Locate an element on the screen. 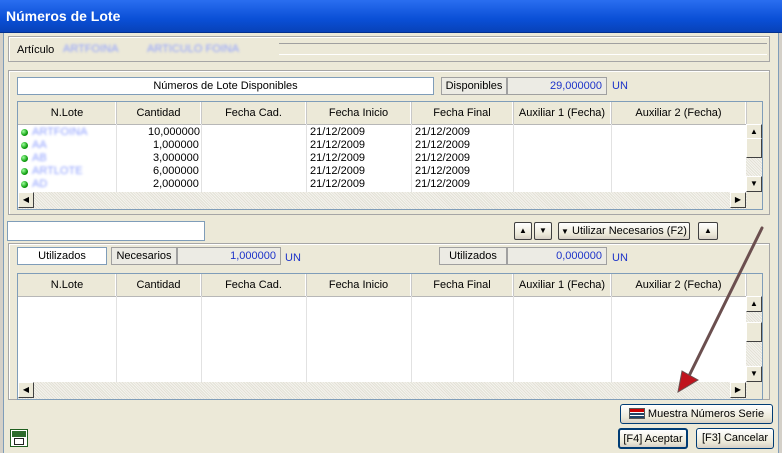  annotation-arrow-icon is located at coordinates (720, 310).